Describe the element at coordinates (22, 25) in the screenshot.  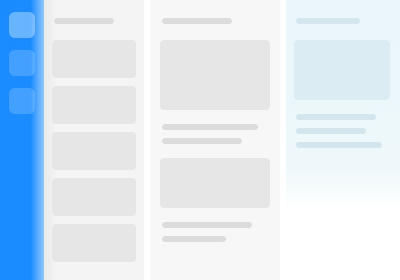
I see `home-icon` at that location.